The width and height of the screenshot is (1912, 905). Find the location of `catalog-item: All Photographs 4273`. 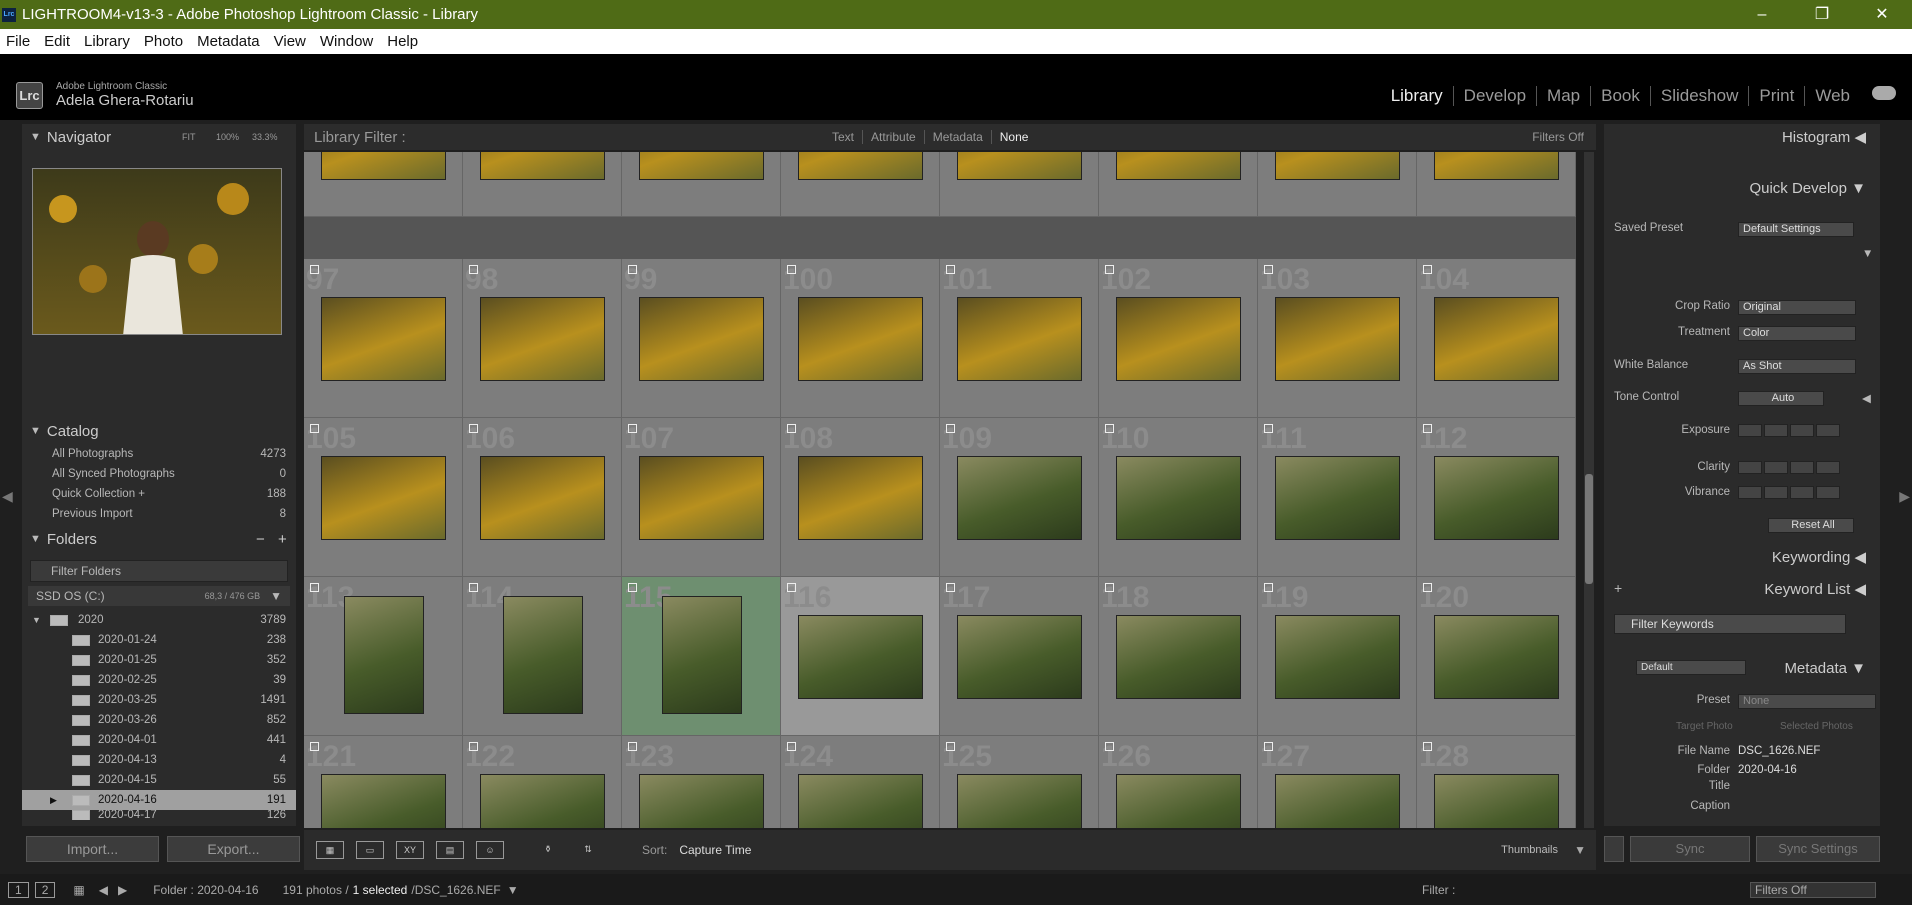

catalog-item: All Photographs 4273 is located at coordinates (159, 454).